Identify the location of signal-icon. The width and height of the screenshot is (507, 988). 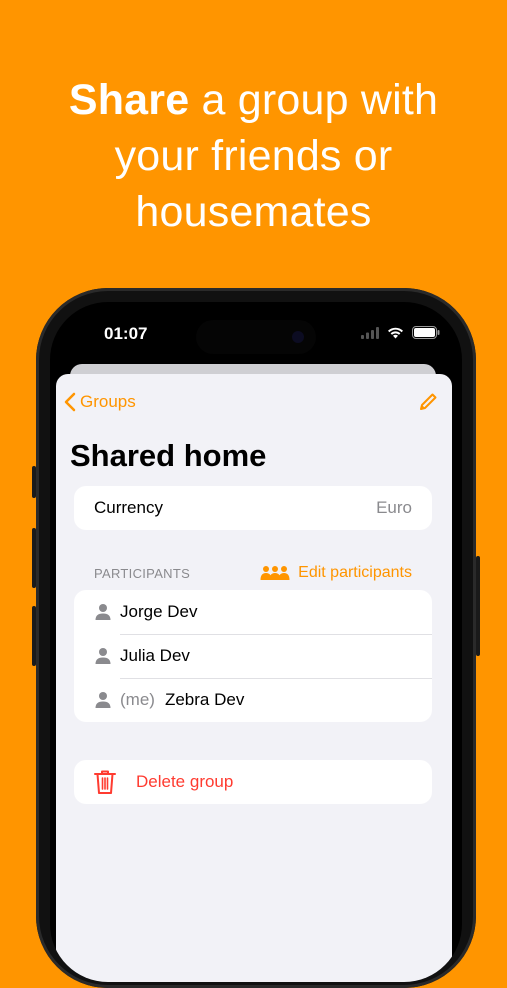
(370, 332).